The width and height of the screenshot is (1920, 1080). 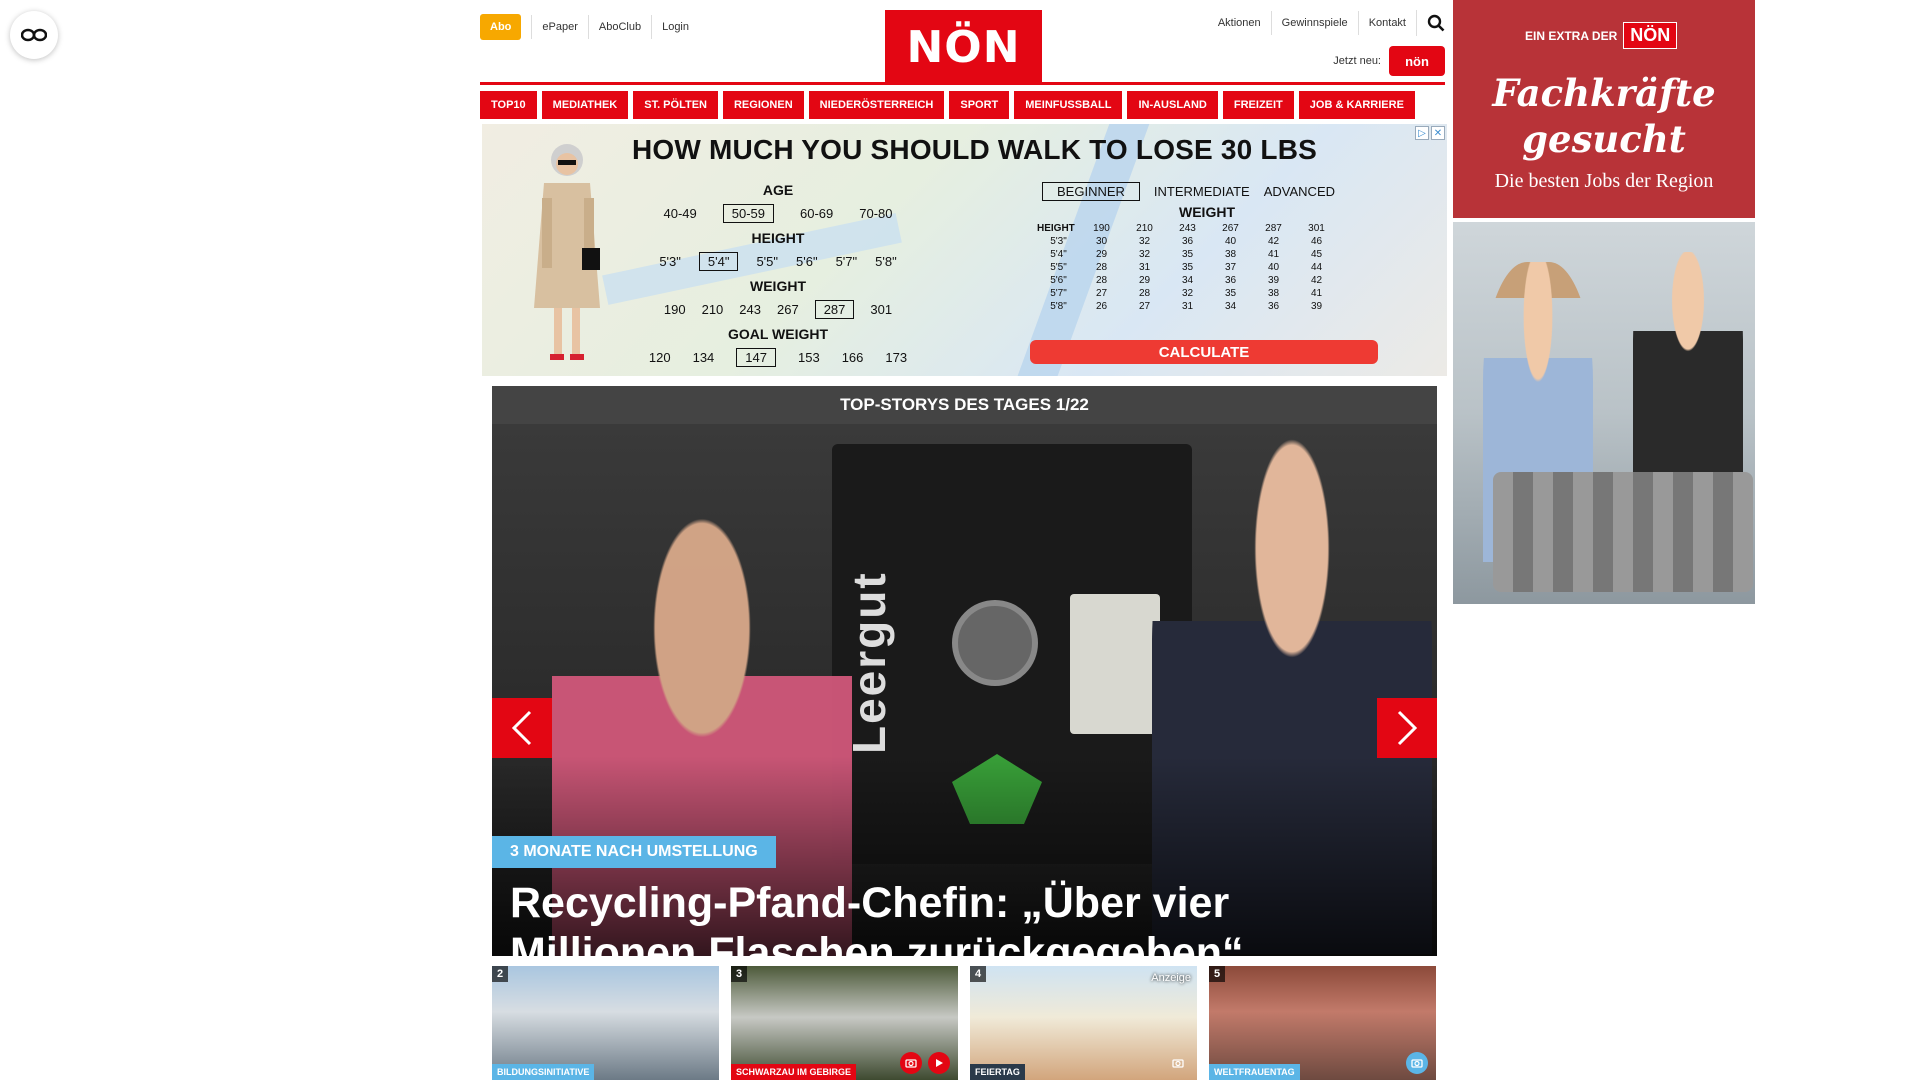 I want to click on ad-height-option: 5'6", so click(x=807, y=261).